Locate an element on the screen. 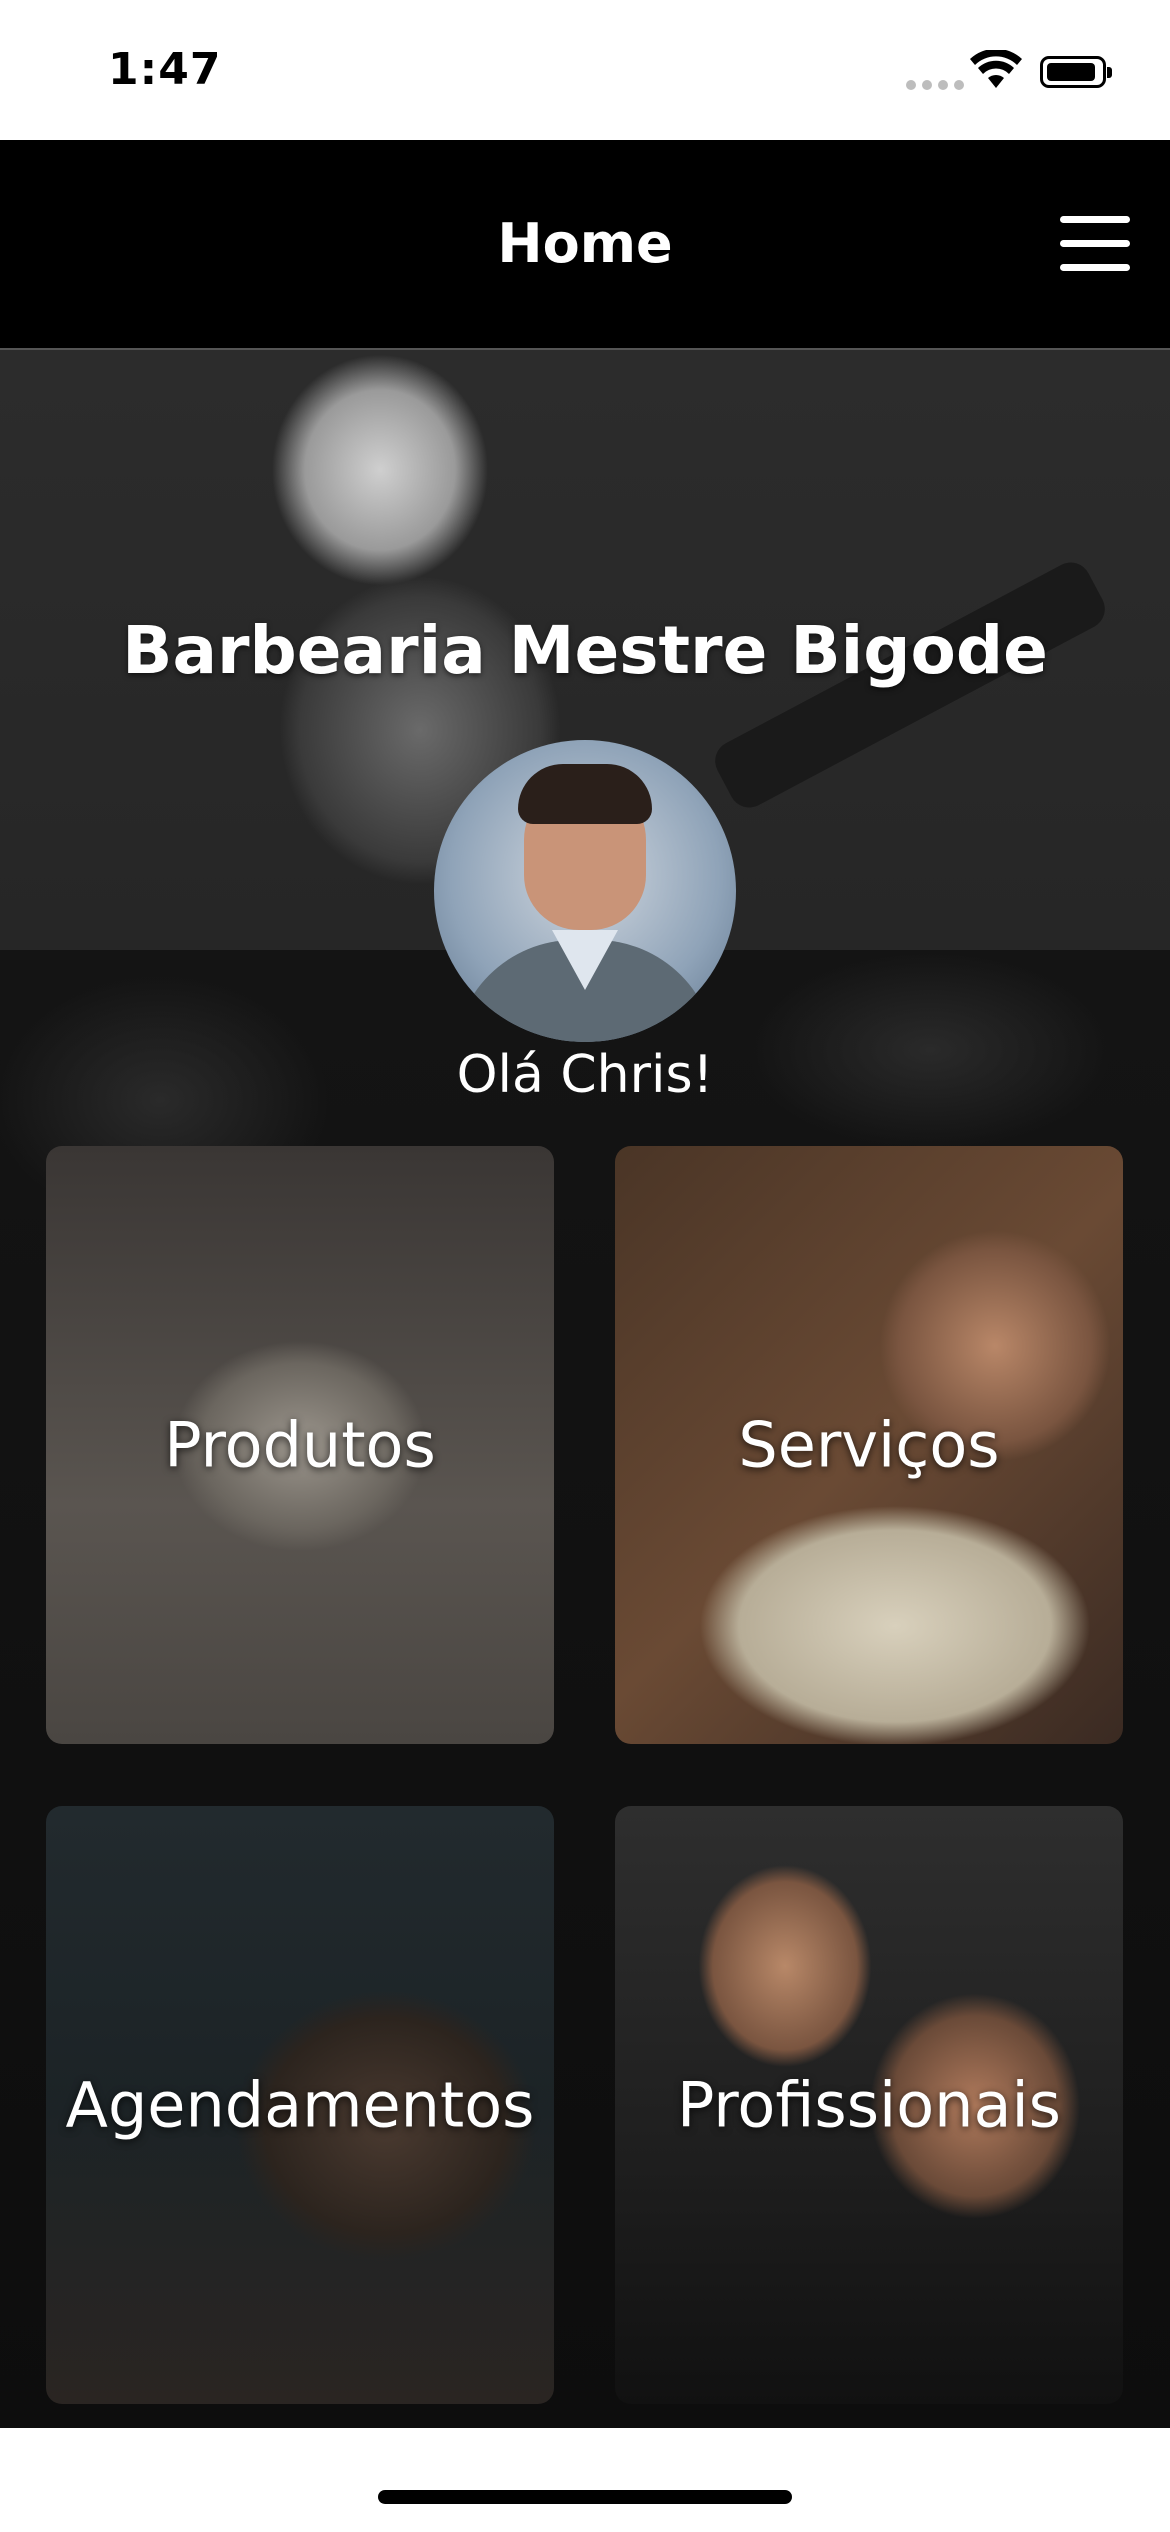 This screenshot has height=2532, width=1170. card-label: Serviços is located at coordinates (869, 1445).